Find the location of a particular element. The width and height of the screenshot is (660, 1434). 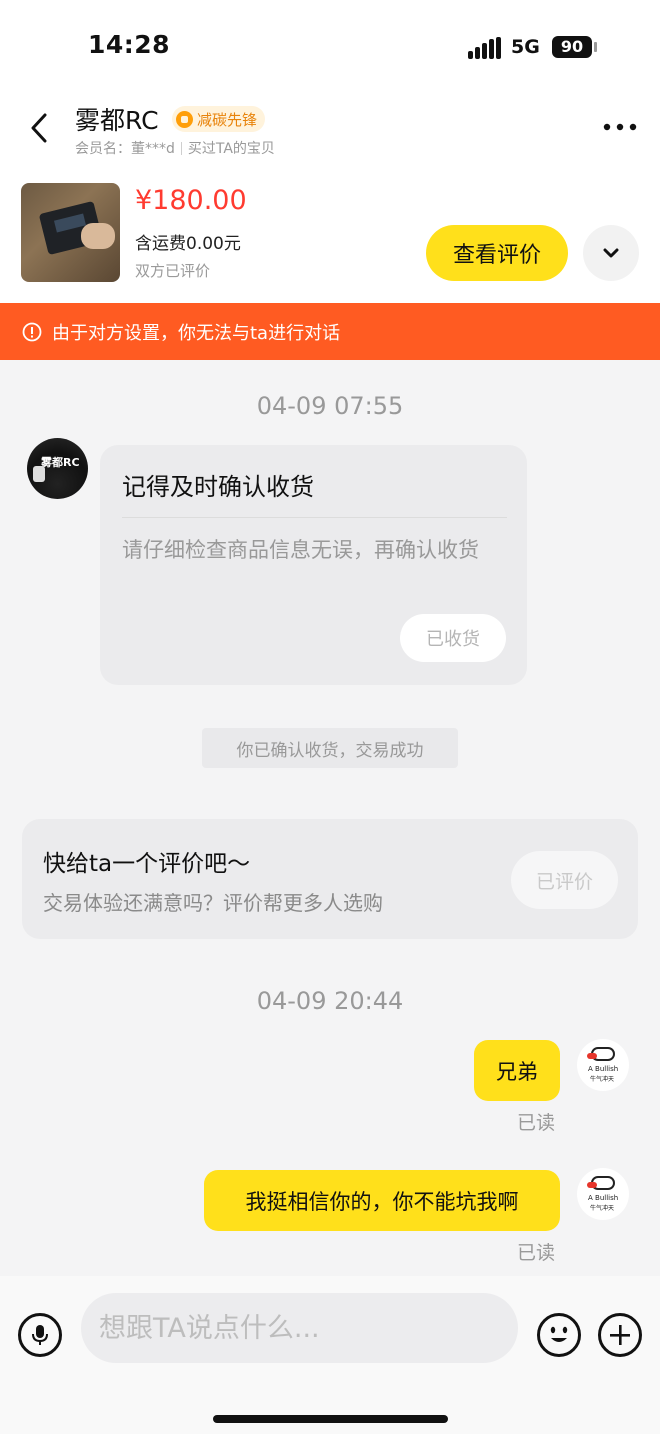

chevron-down-icon is located at coordinates (611, 253).